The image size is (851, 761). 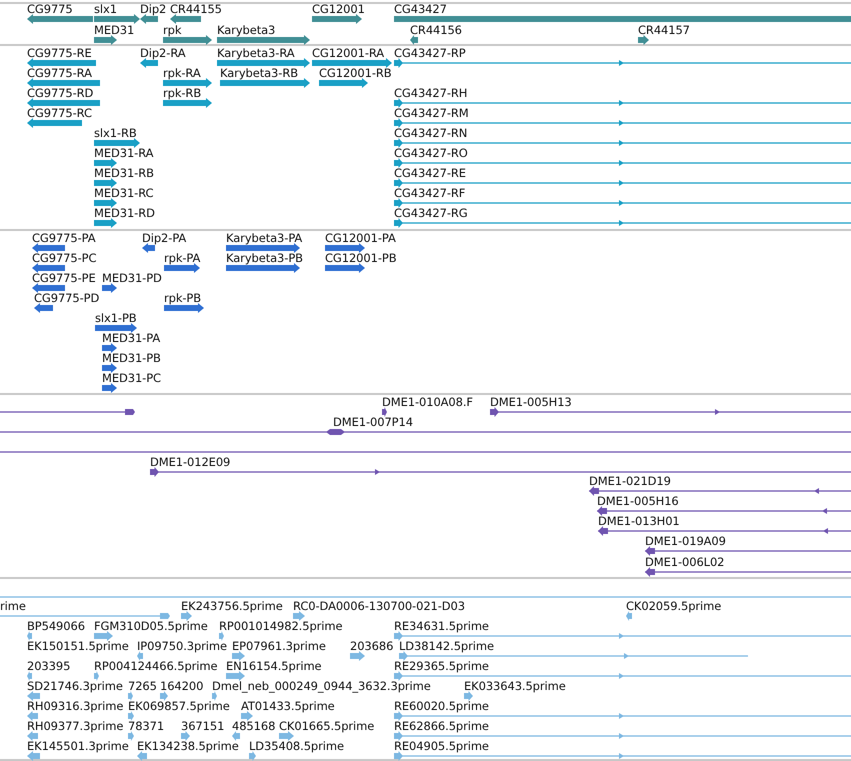 I want to click on feature-label: Karybeta3-RB, so click(x=259, y=73).